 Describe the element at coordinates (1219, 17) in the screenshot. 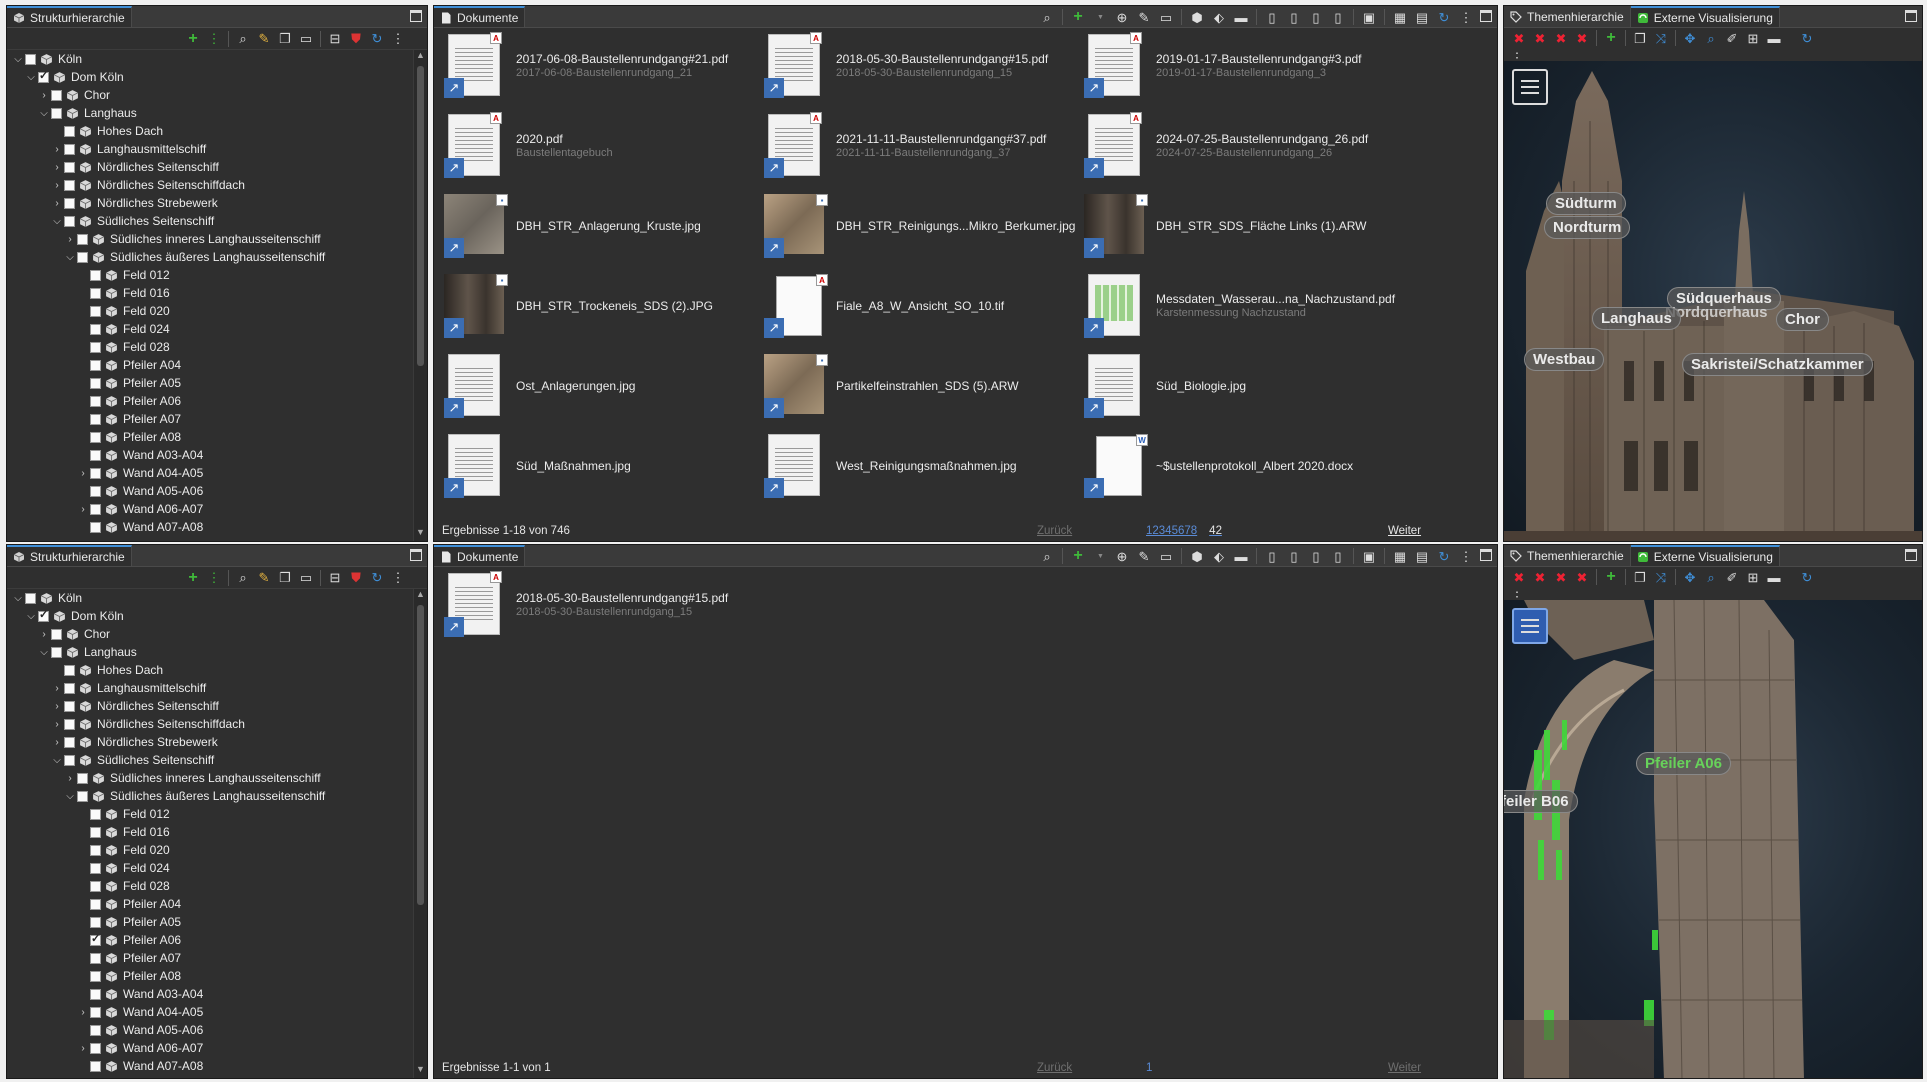

I see `tag-icon: ⬖` at that location.